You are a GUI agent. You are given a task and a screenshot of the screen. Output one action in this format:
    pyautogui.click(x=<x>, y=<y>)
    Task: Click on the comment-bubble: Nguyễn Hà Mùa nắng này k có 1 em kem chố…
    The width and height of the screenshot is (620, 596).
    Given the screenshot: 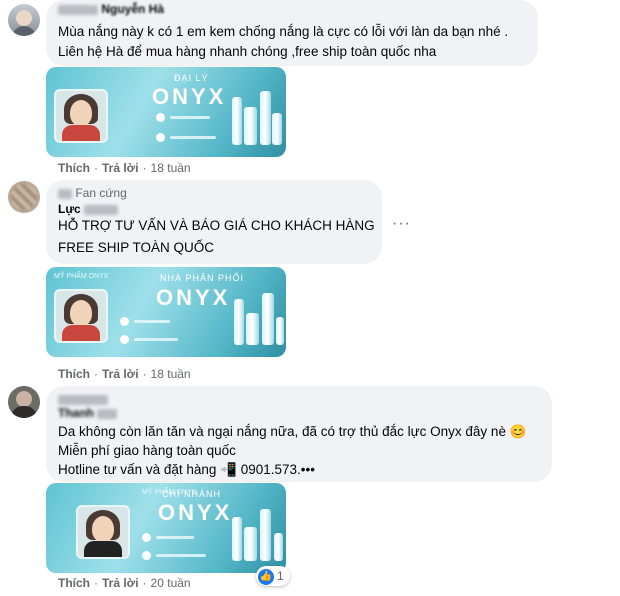 What is the action you would take?
    pyautogui.click(x=292, y=33)
    